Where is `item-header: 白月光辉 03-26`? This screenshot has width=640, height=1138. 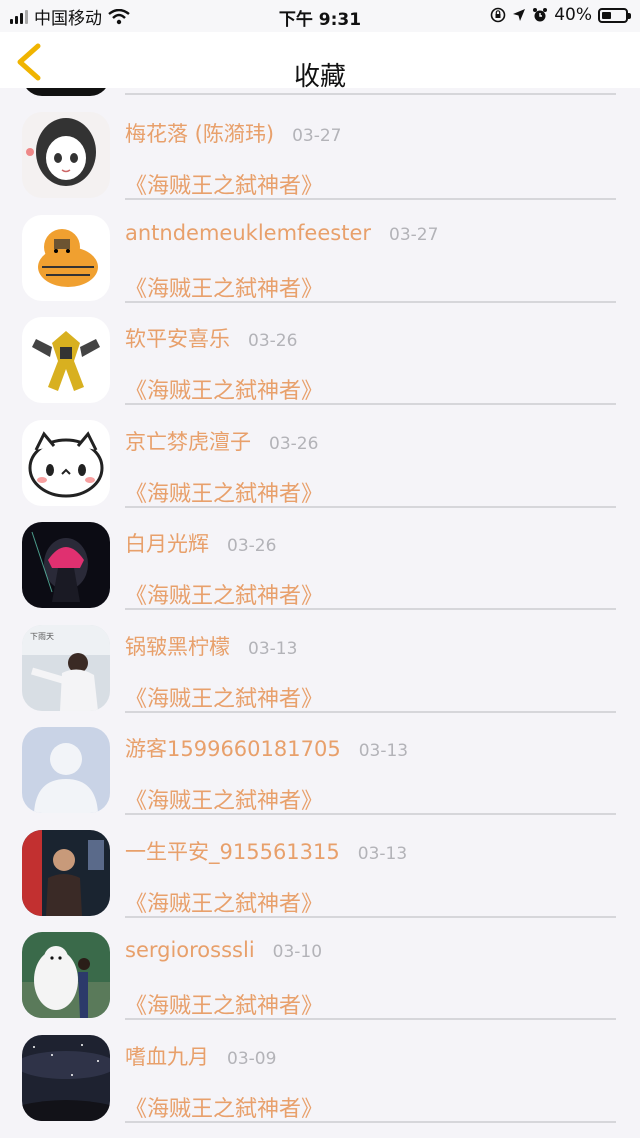
item-header: 白月光辉 03-26 is located at coordinates (200, 543).